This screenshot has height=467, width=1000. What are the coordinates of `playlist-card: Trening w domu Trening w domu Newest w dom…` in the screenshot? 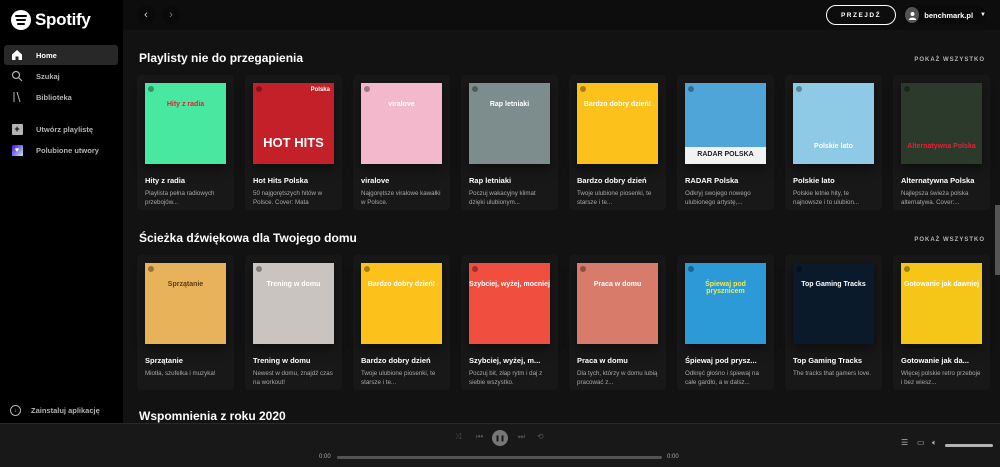 It's located at (293, 322).